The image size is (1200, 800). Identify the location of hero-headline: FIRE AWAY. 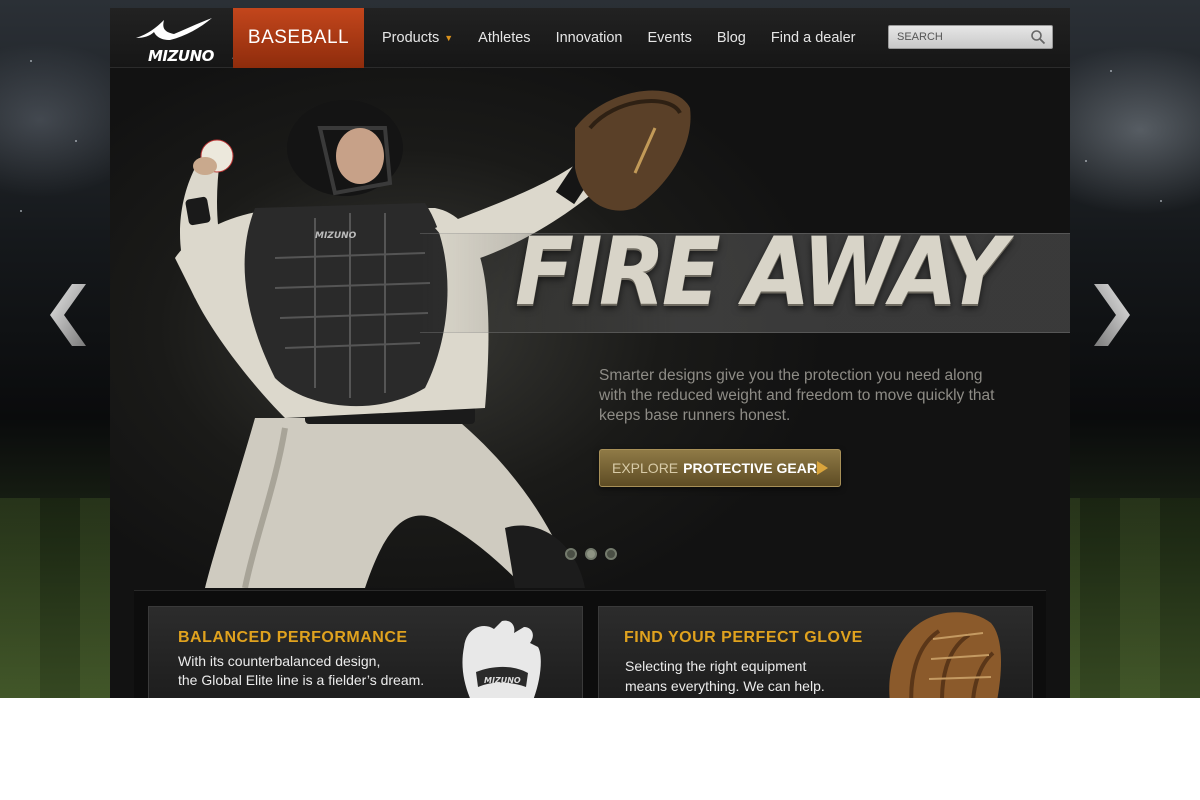
(761, 272).